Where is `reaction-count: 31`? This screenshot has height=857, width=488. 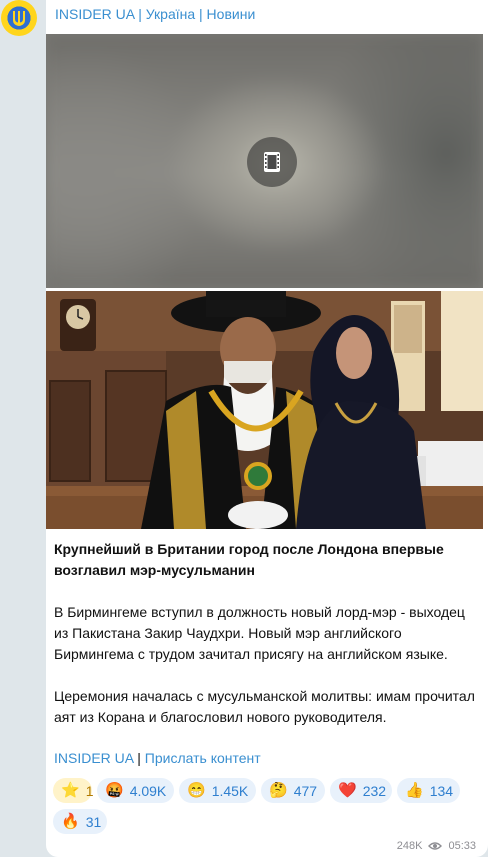 reaction-count: 31 is located at coordinates (93, 821).